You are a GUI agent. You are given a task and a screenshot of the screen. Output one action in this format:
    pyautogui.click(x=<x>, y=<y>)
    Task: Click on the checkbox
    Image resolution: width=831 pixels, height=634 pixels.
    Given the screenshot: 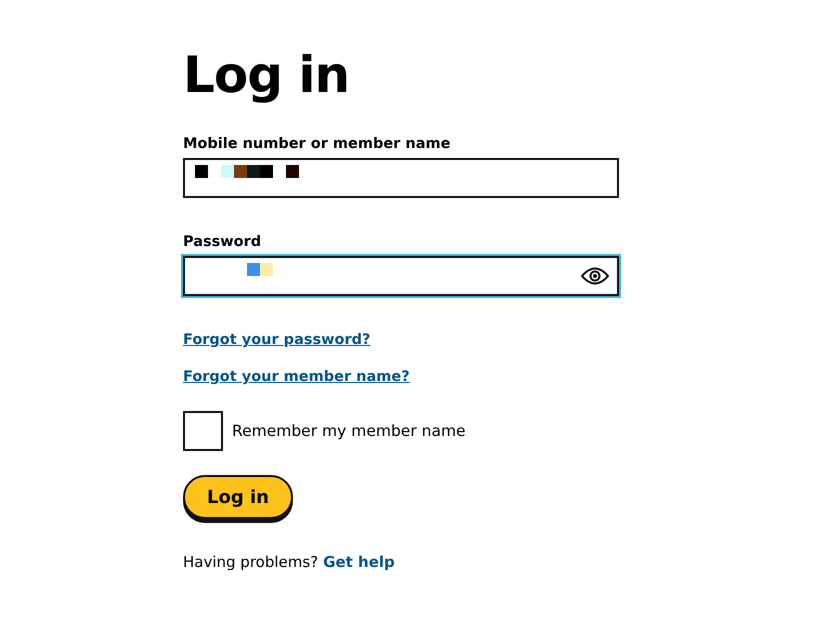 What is the action you would take?
    pyautogui.click(x=203, y=431)
    